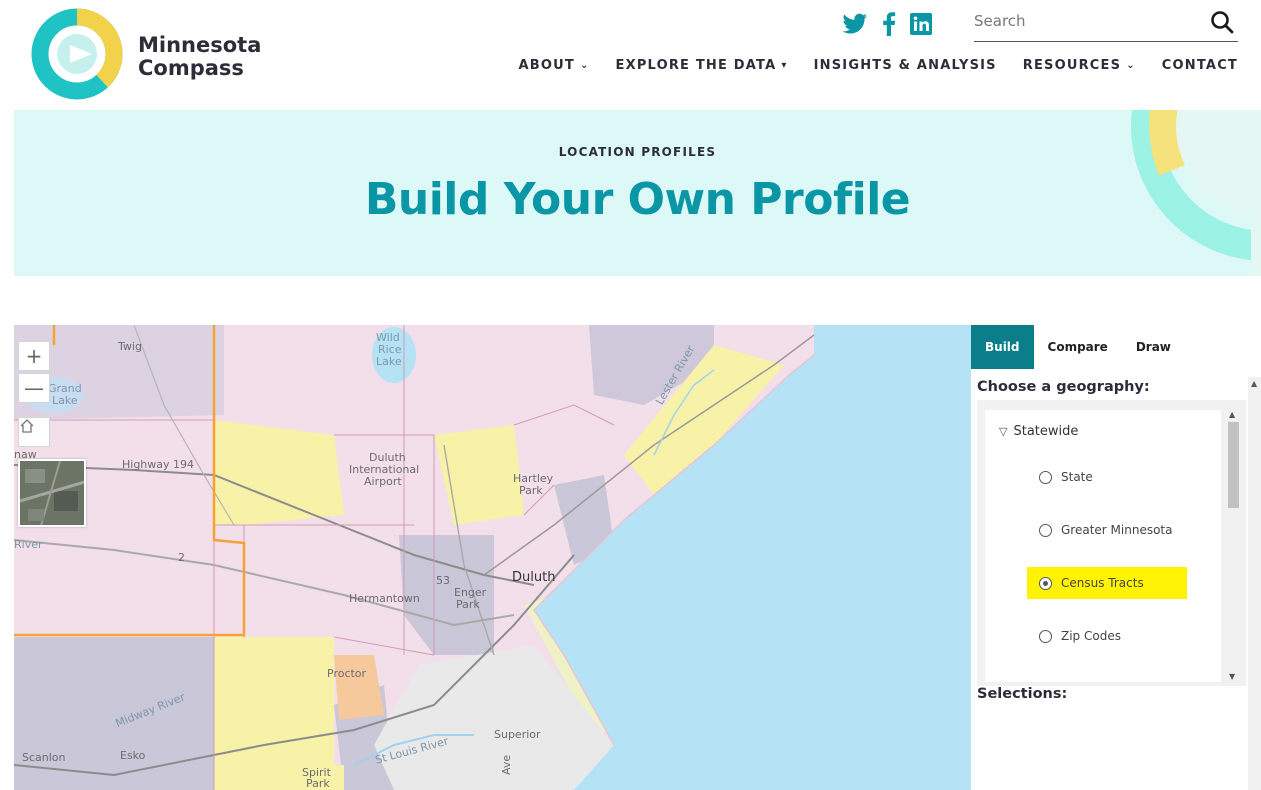  What do you see at coordinates (1084, 21) in the screenshot?
I see `search-input` at bounding box center [1084, 21].